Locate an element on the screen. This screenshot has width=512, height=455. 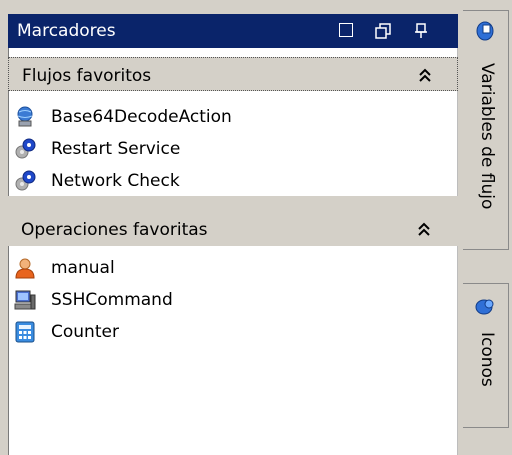
list-item: Counter is located at coordinates (228, 332).